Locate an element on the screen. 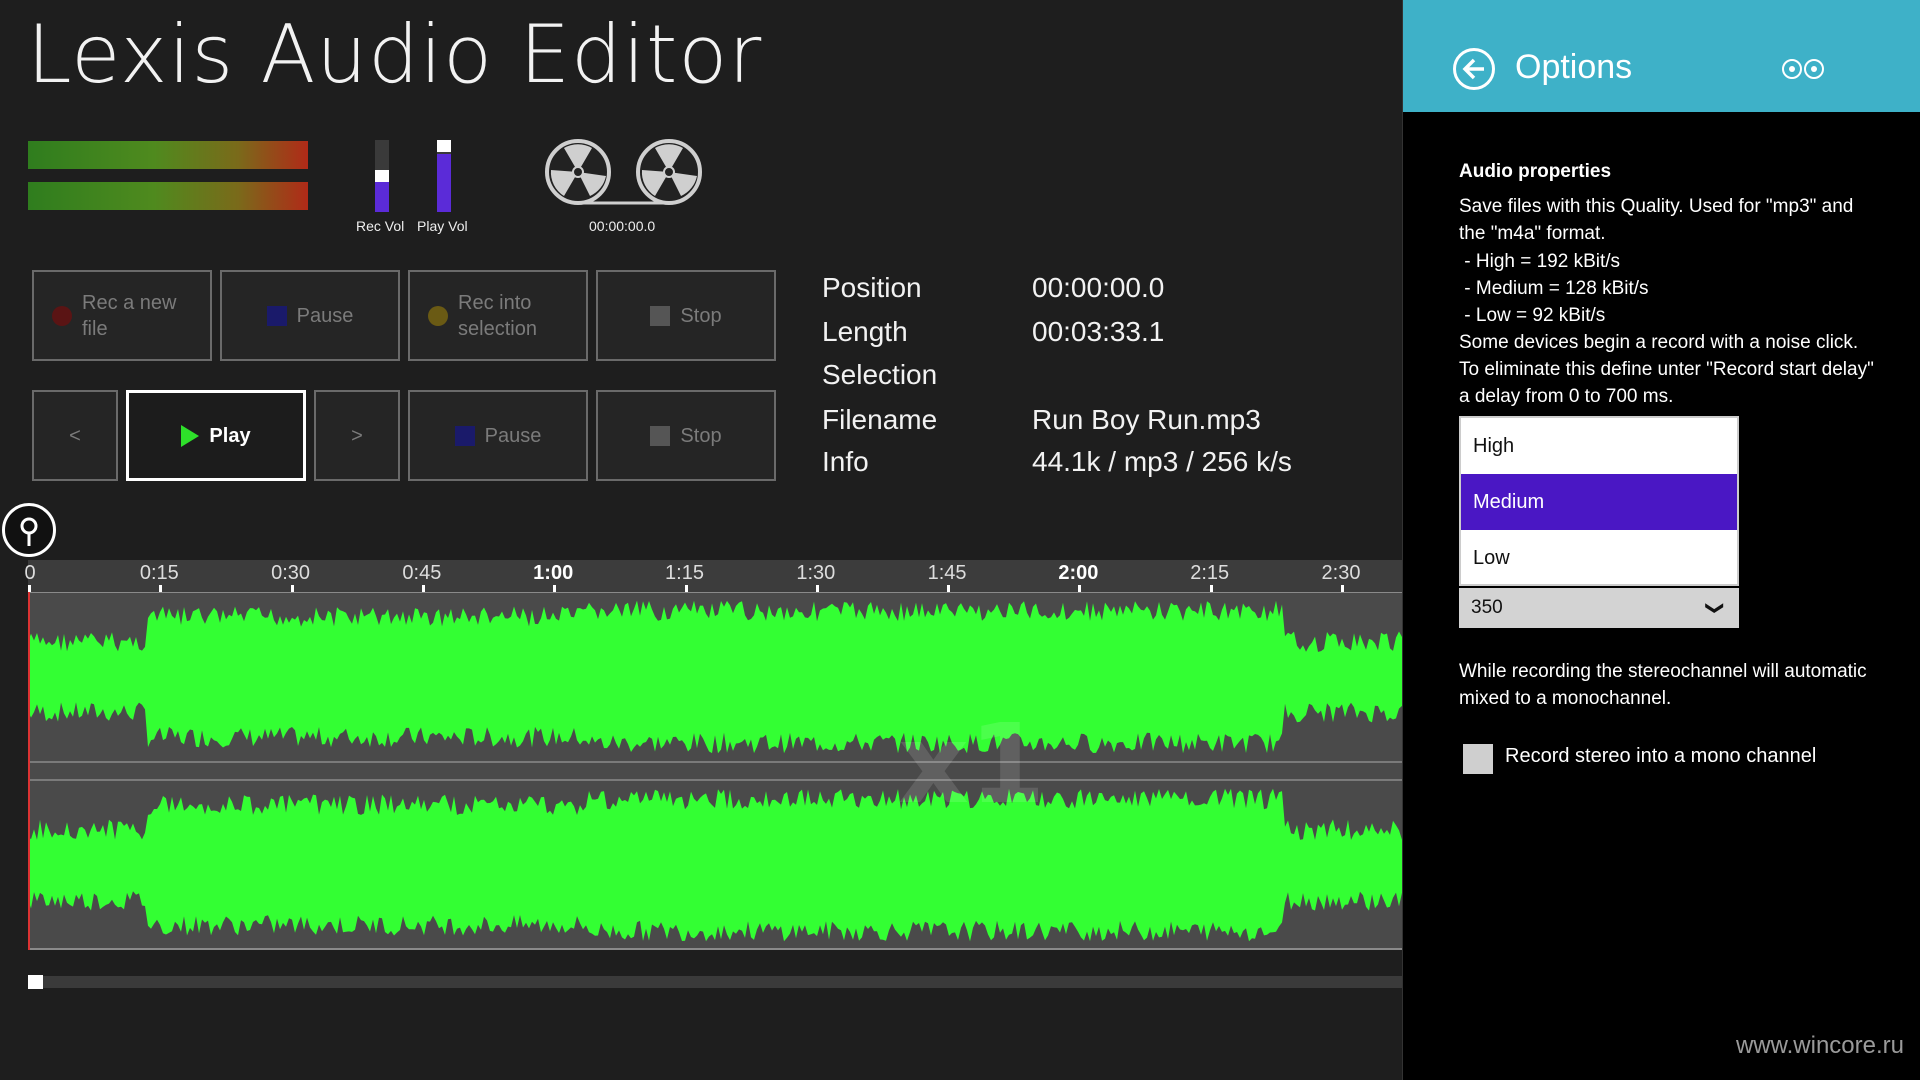  timeline-tick-label: 0:30 is located at coordinates (291, 573).